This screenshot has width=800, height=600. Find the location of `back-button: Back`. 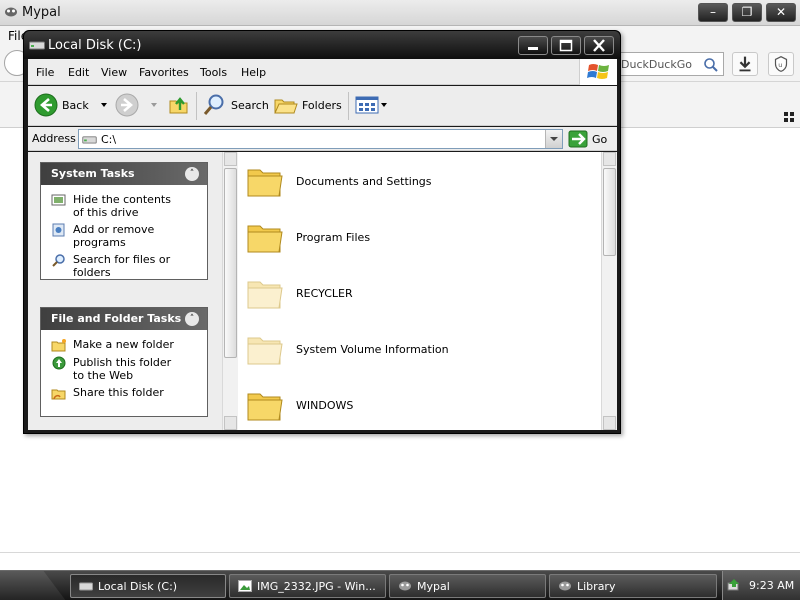

back-button: Back is located at coordinates (70, 105).